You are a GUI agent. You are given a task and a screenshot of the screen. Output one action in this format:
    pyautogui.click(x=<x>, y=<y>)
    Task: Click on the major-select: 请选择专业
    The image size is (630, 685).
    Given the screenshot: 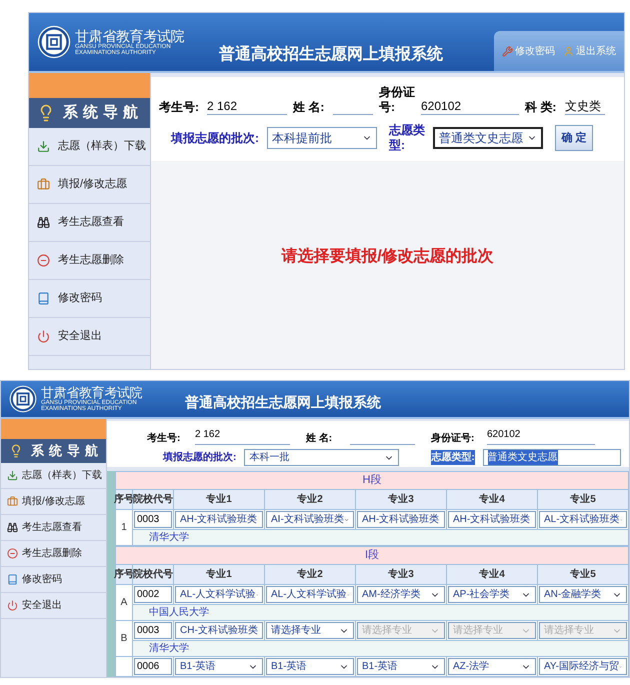 What is the action you would take?
    pyautogui.click(x=310, y=630)
    